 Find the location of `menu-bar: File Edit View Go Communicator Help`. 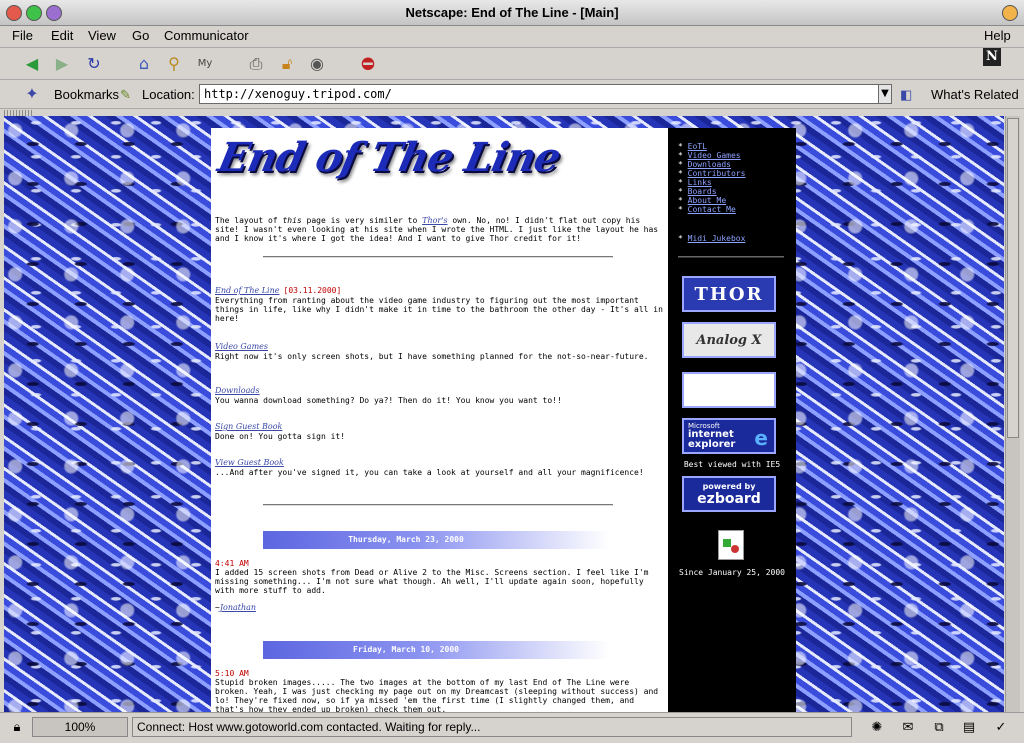

menu-bar: File Edit View Go Communicator Help is located at coordinates (512, 37).